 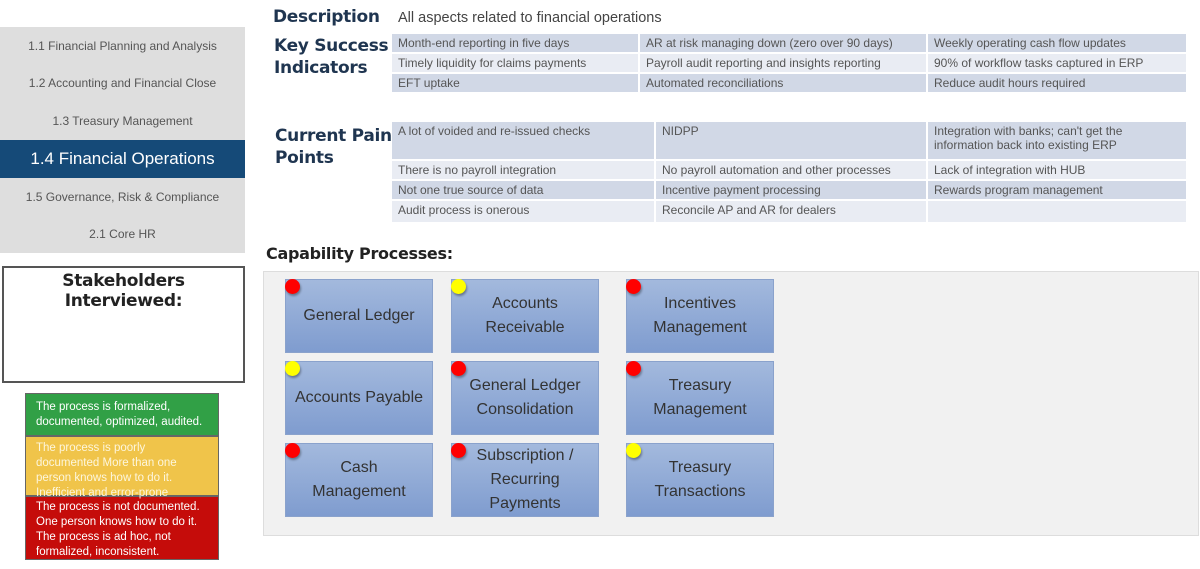 I want to click on process-label: Treasury Transactions, so click(x=700, y=479).